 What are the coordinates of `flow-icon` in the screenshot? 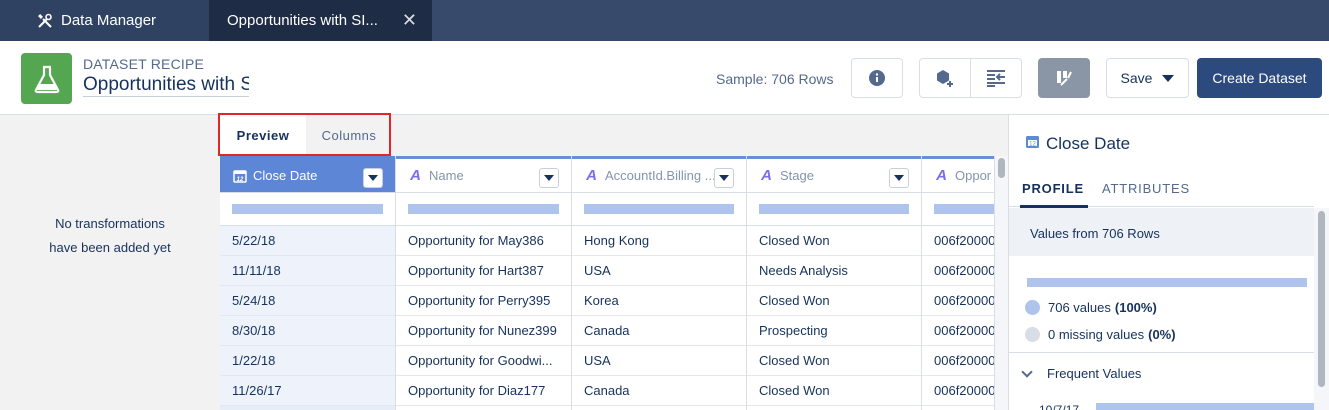 It's located at (1064, 78).